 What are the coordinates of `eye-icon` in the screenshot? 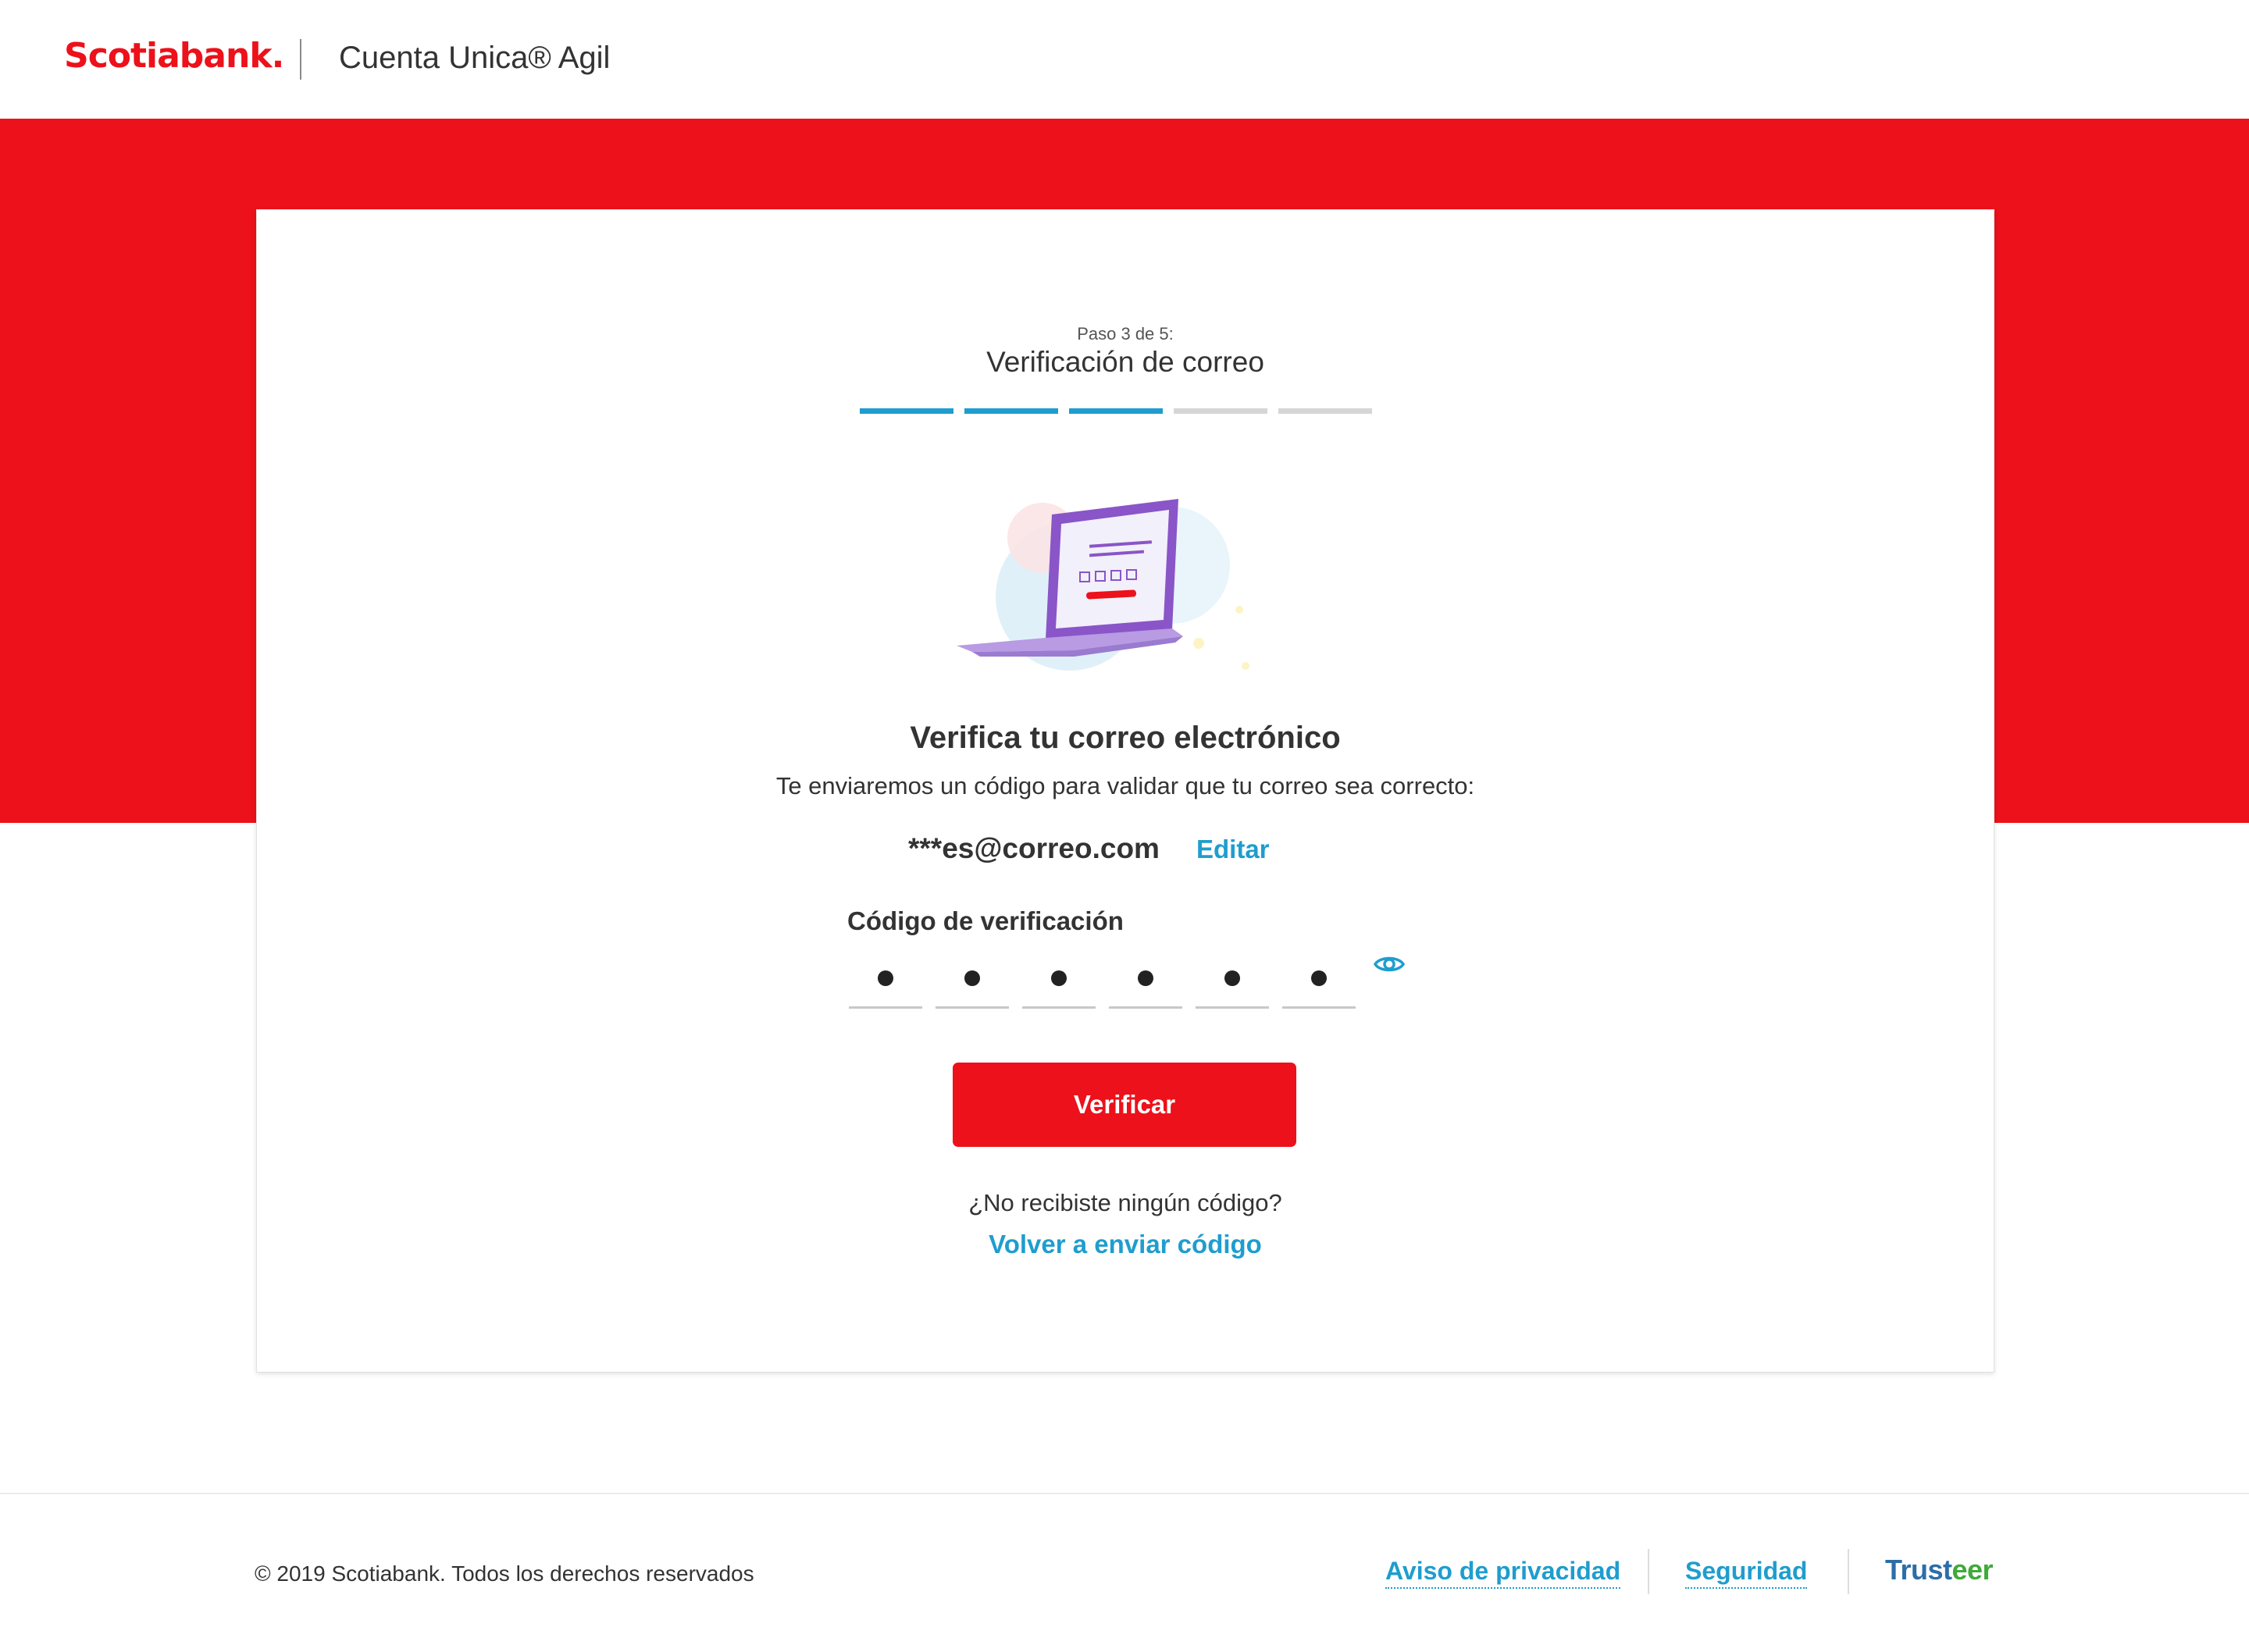 It's located at (1389, 965).